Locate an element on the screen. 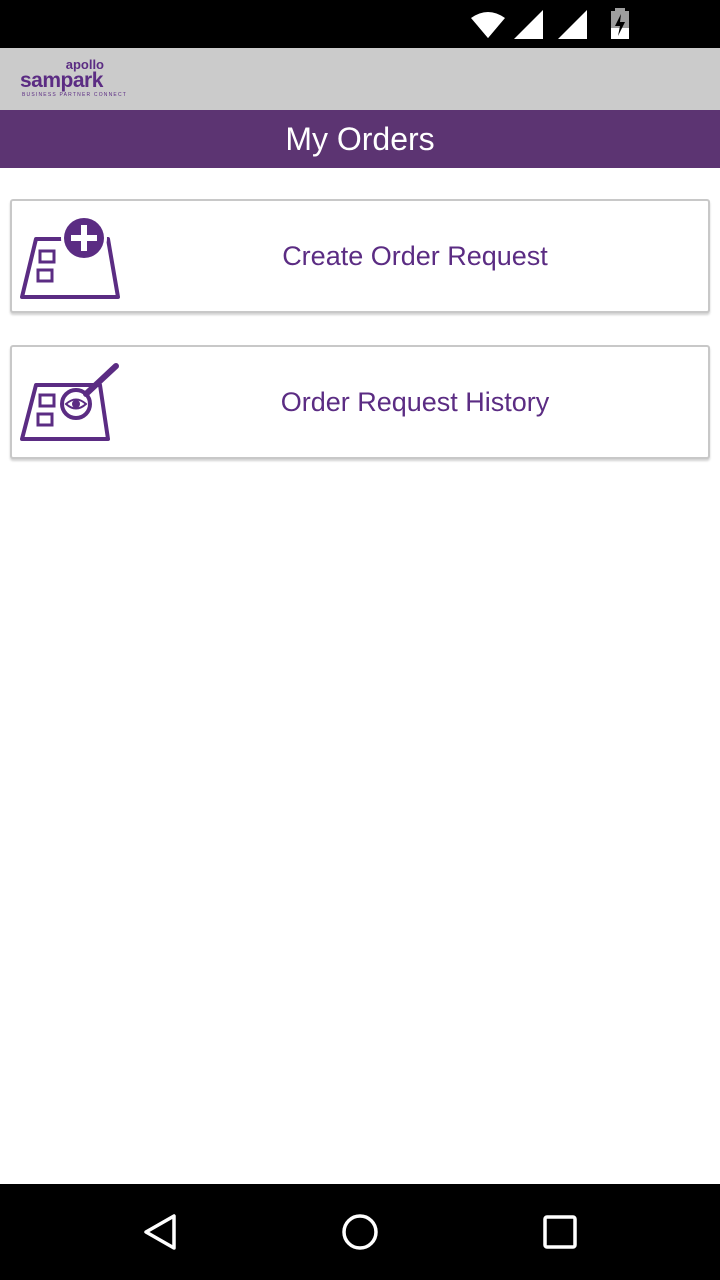  order-request-history-button: Order Request History is located at coordinates (360, 402).